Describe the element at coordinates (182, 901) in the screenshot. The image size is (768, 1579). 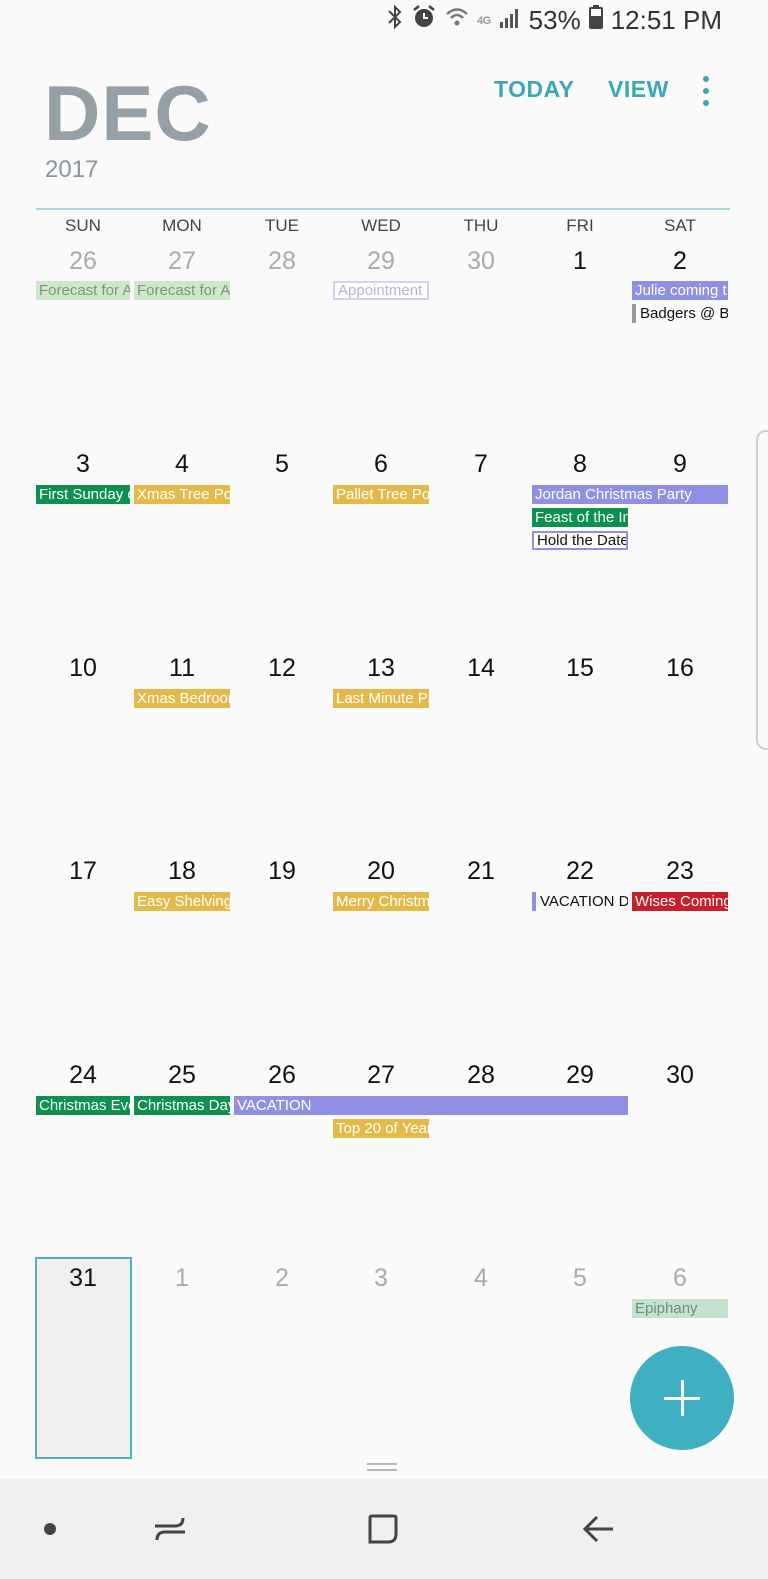
I see `event-chip: Easy Shelving` at that location.